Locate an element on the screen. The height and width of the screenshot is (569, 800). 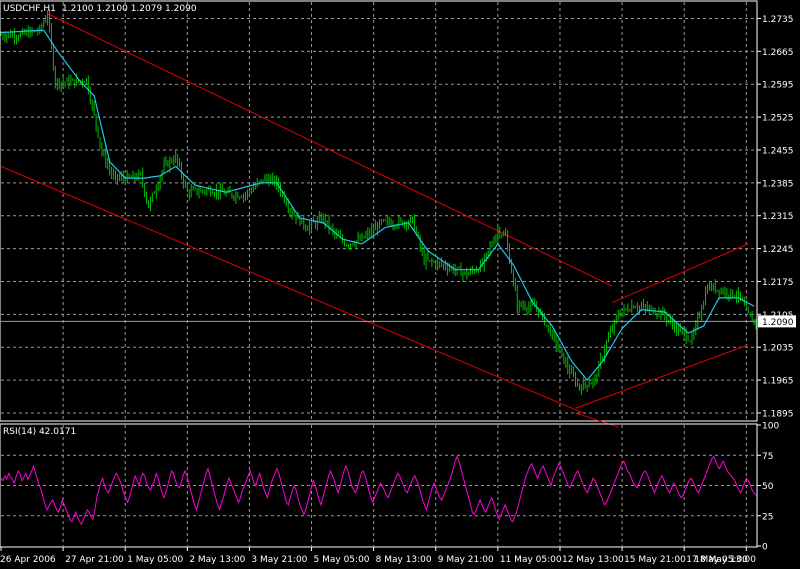
price-tick-label: 1.2595 is located at coordinates (778, 86).